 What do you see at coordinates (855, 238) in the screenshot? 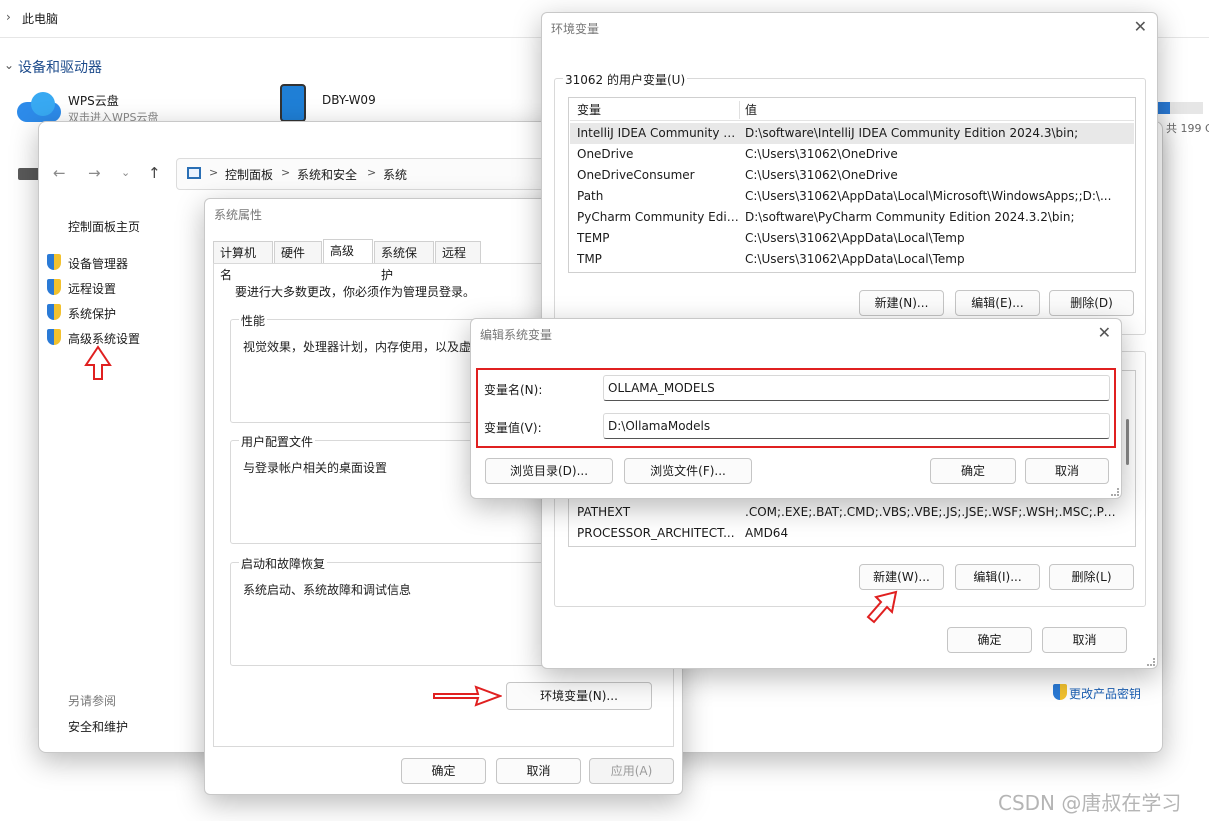
I see `variable-value: C:\Users\31062\AppData\Local\Temp` at bounding box center [855, 238].